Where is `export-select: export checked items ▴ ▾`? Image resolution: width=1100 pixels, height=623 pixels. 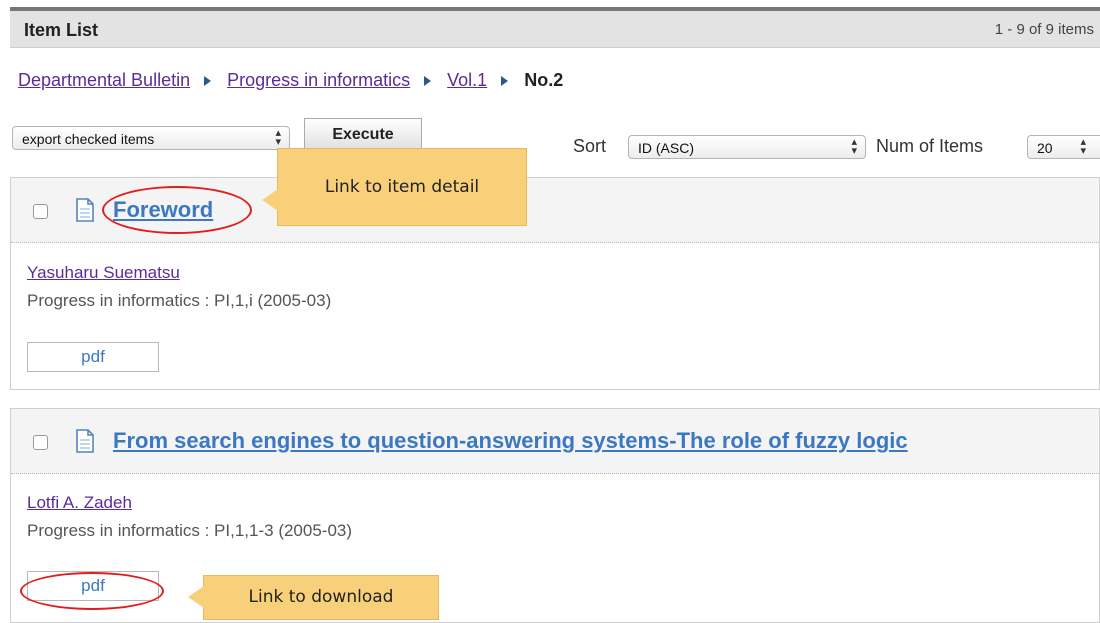 export-select: export checked items ▴ ▾ is located at coordinates (151, 138).